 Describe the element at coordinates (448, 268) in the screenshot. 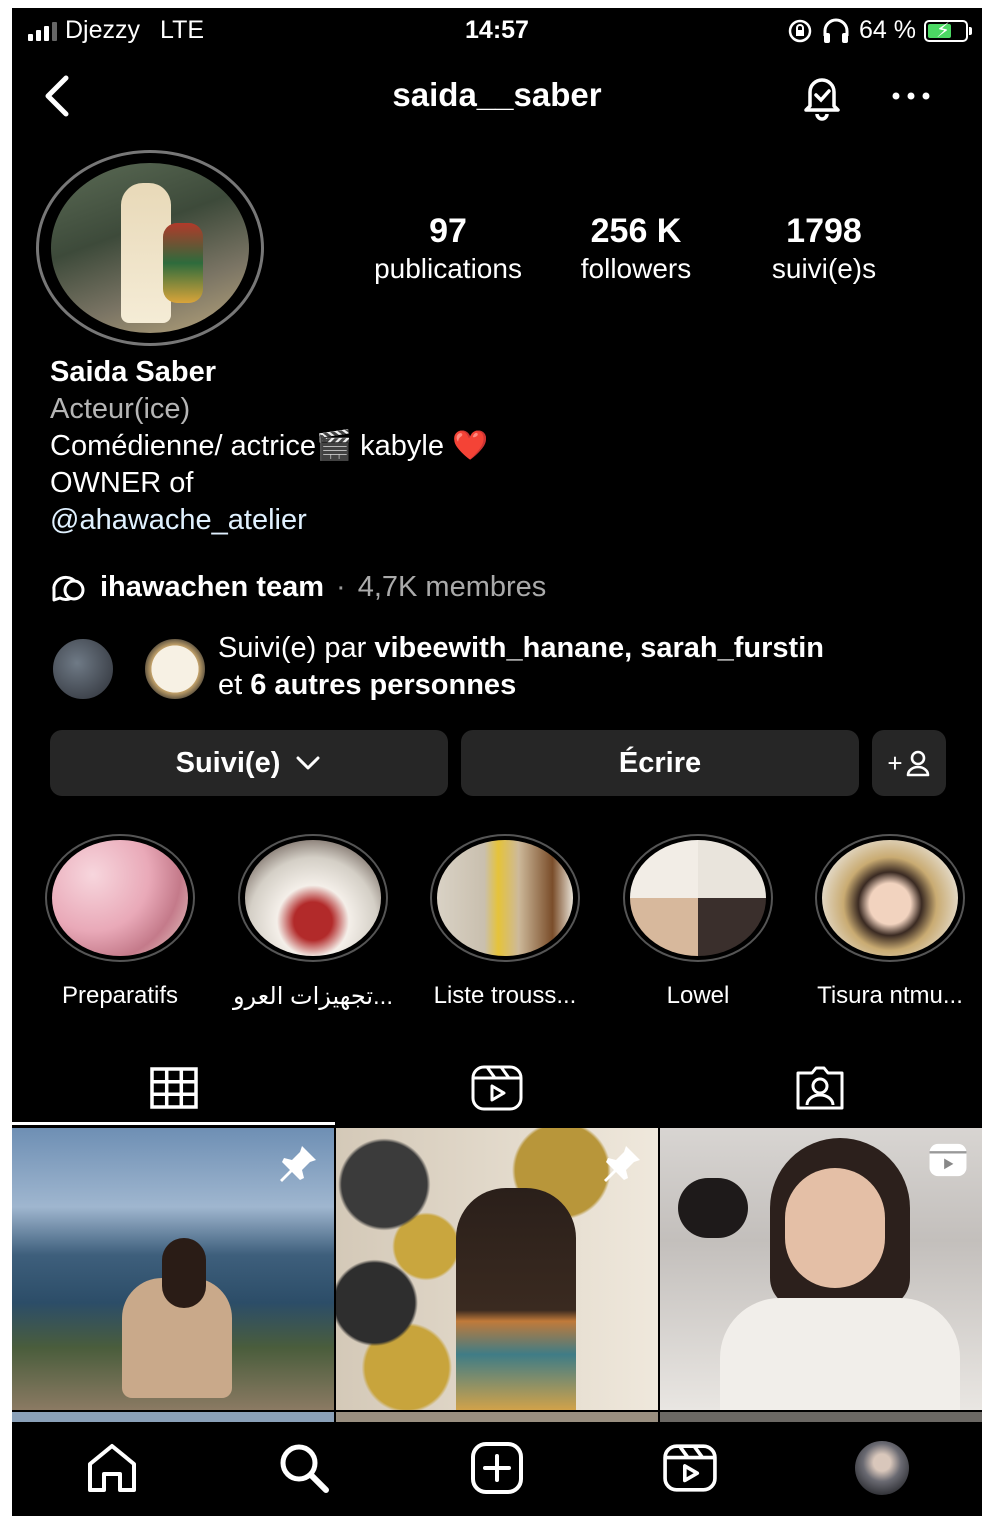

I see `stat-label: publications` at that location.